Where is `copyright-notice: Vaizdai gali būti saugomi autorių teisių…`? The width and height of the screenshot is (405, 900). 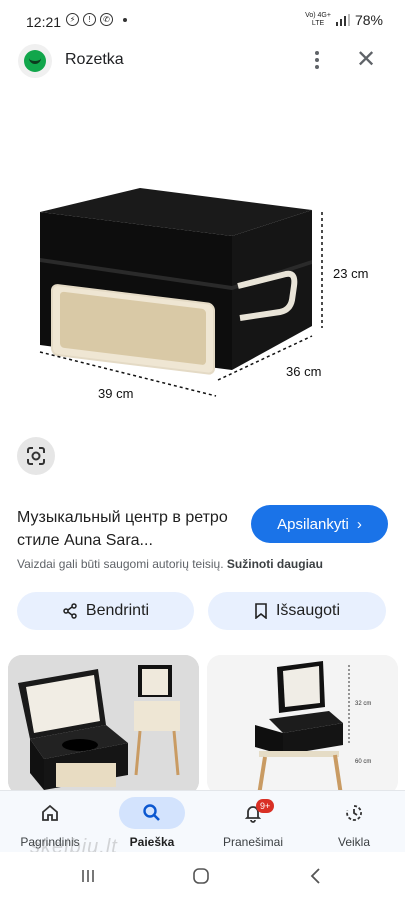 copyright-notice: Vaizdai gali būti saugomi autorių teisių… is located at coordinates (207, 564).